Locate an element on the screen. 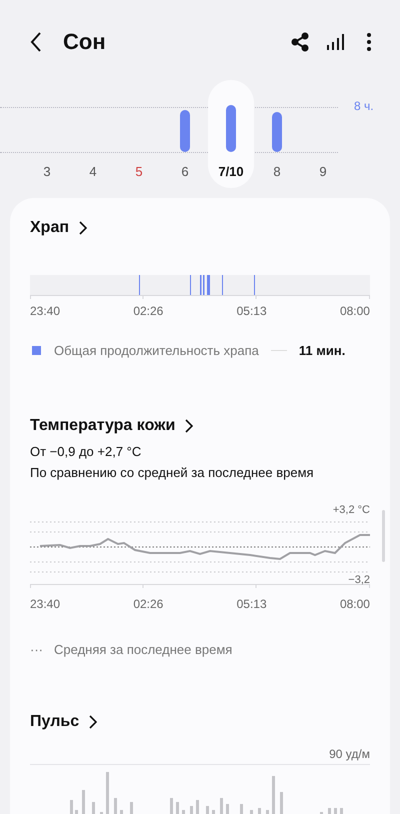 This screenshot has height=814, width=400. day-column: 6 is located at coordinates (185, 134).